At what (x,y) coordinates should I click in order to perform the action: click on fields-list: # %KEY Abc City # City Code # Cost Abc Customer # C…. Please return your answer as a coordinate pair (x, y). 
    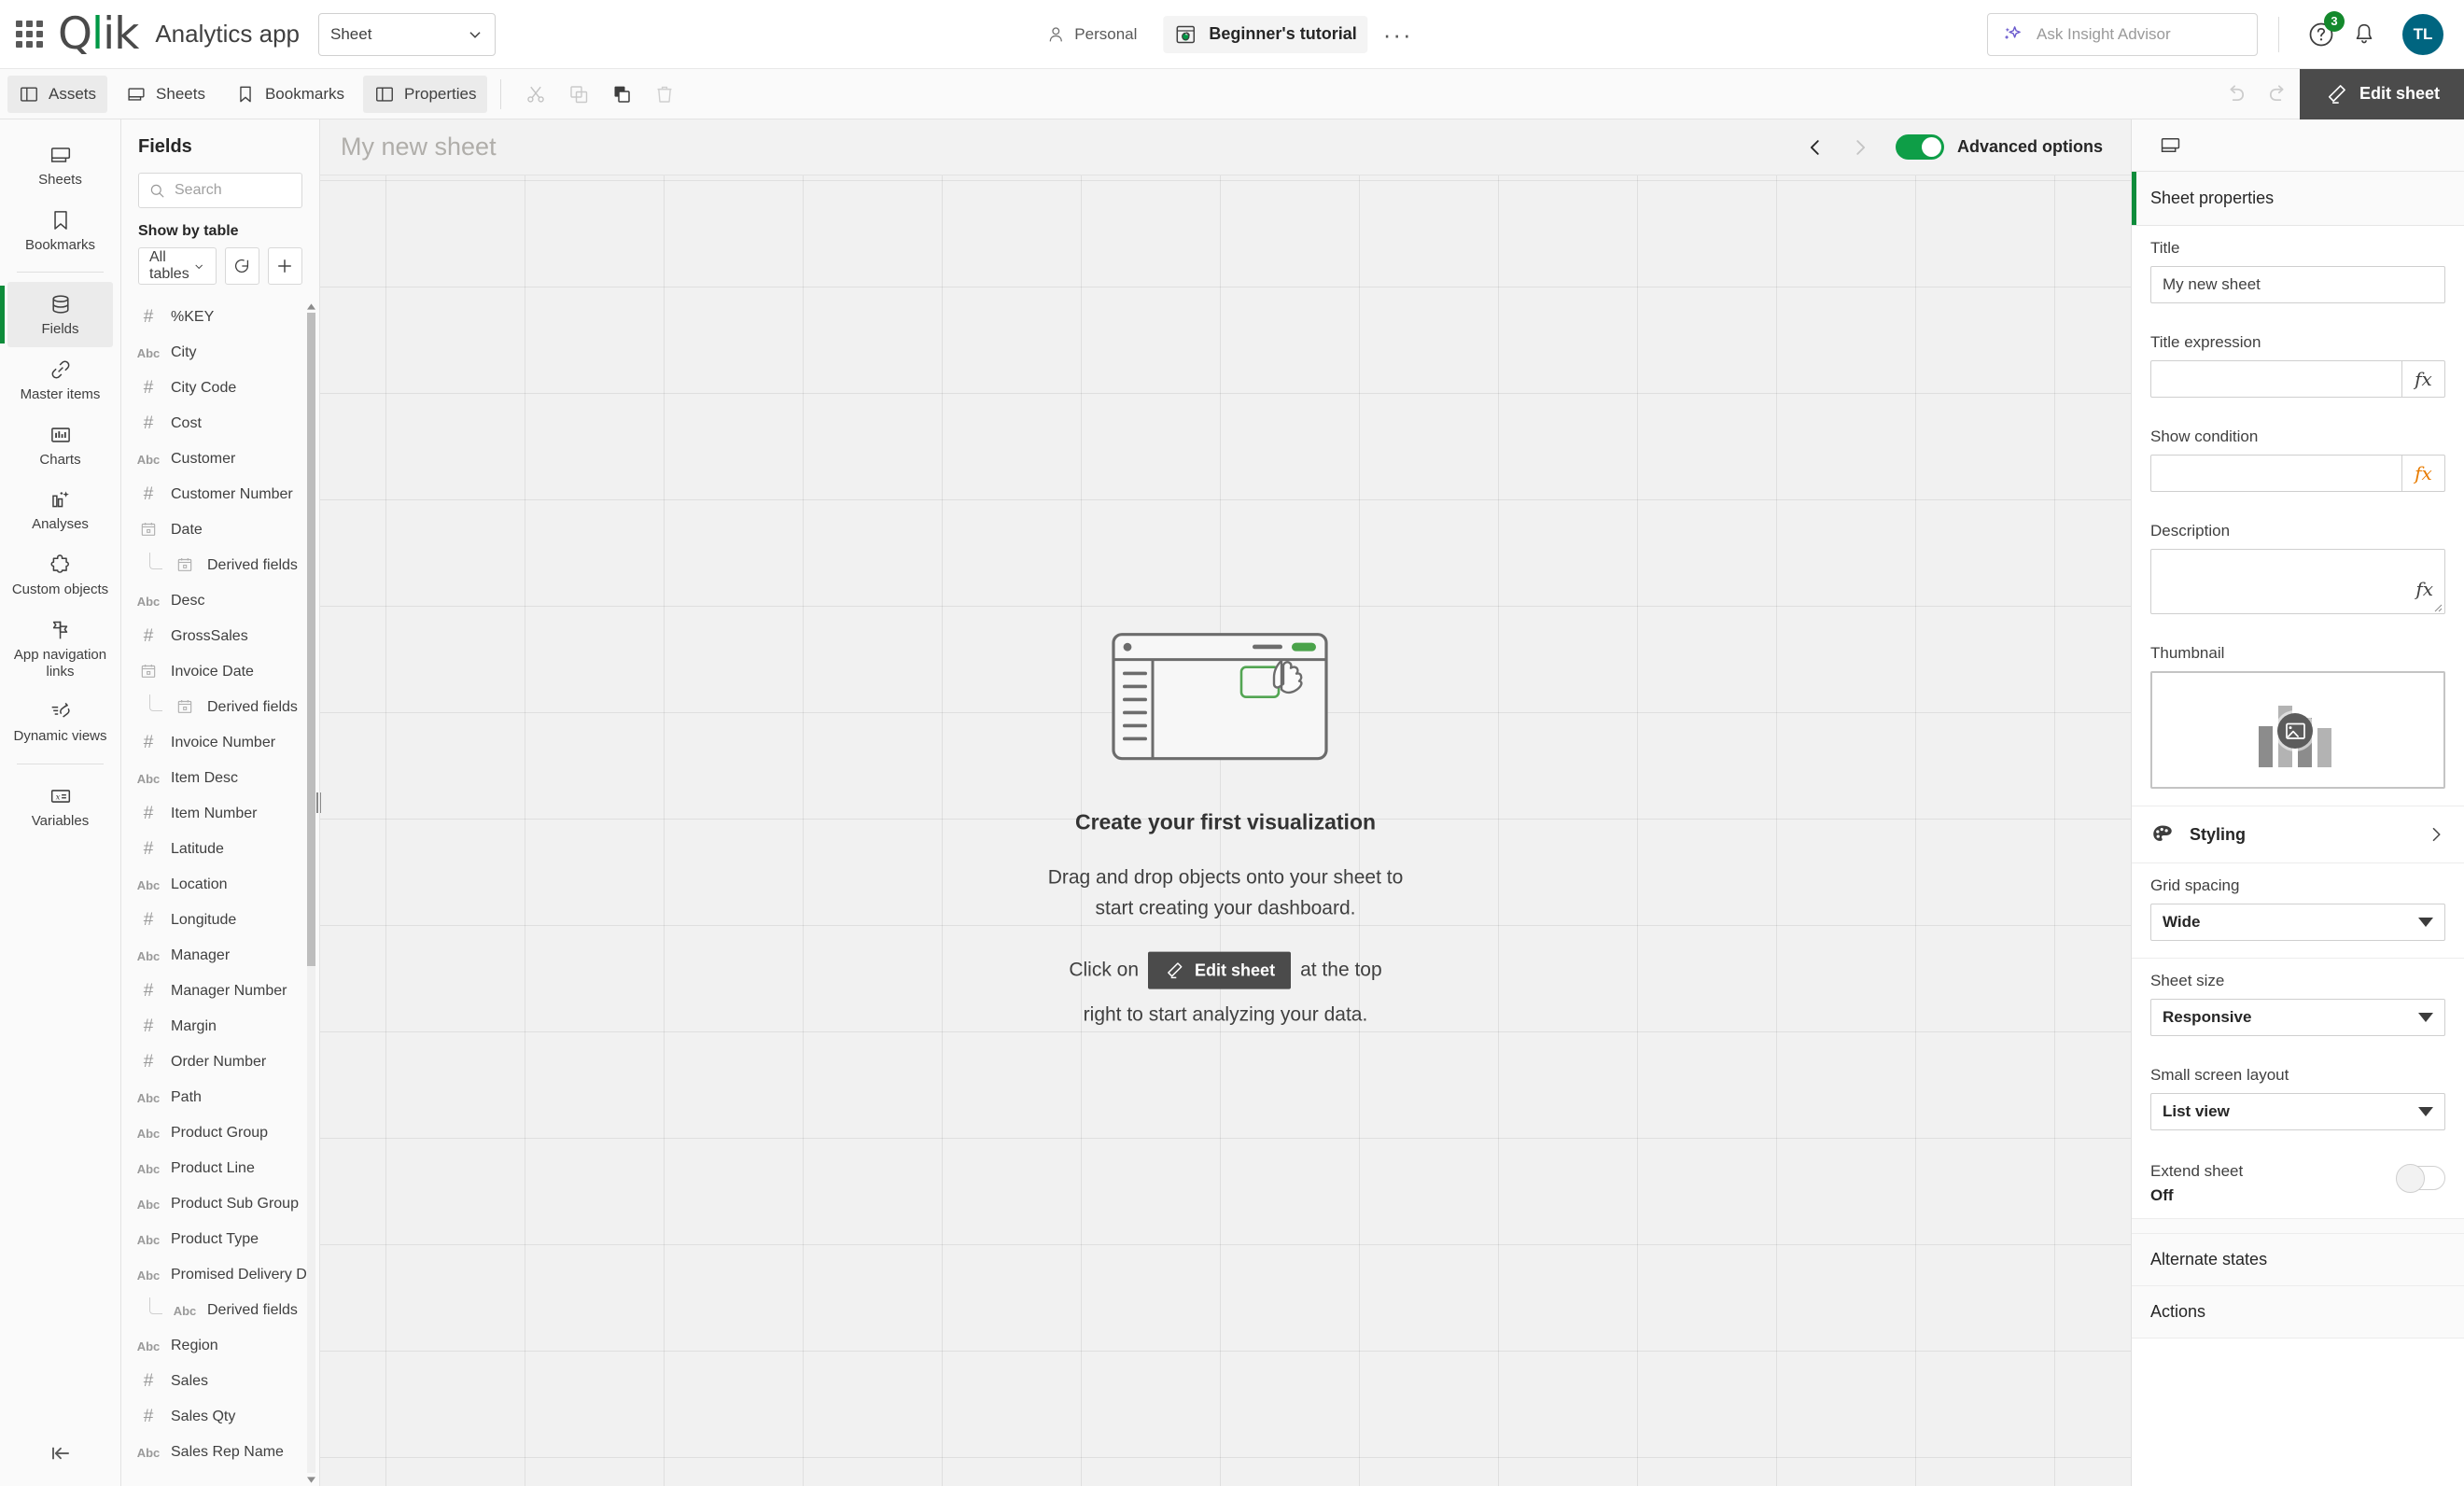
    Looking at the image, I should click on (213, 893).